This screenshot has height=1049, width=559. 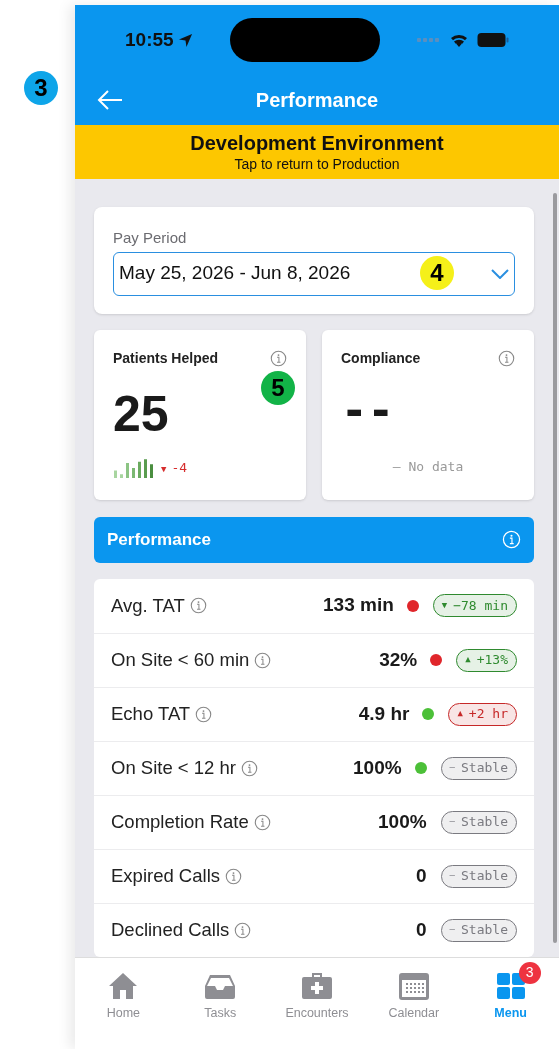 What do you see at coordinates (110, 100) in the screenshot?
I see `back-arrow-icon` at bounding box center [110, 100].